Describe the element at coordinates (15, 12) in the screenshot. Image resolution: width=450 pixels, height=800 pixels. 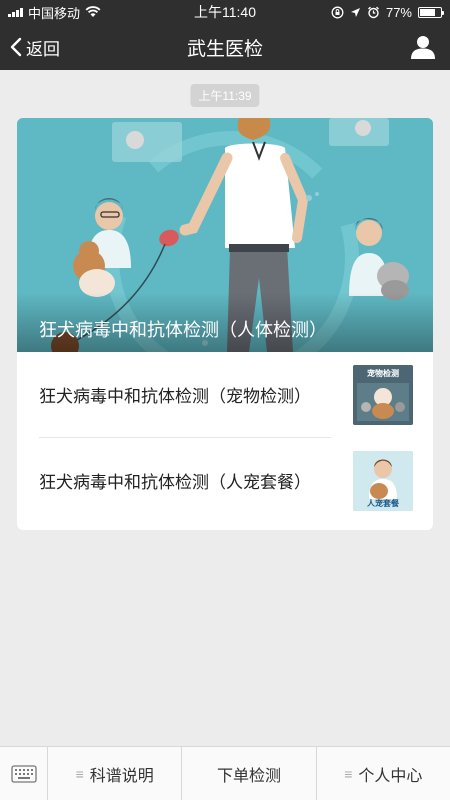
I see `signal-icon` at that location.